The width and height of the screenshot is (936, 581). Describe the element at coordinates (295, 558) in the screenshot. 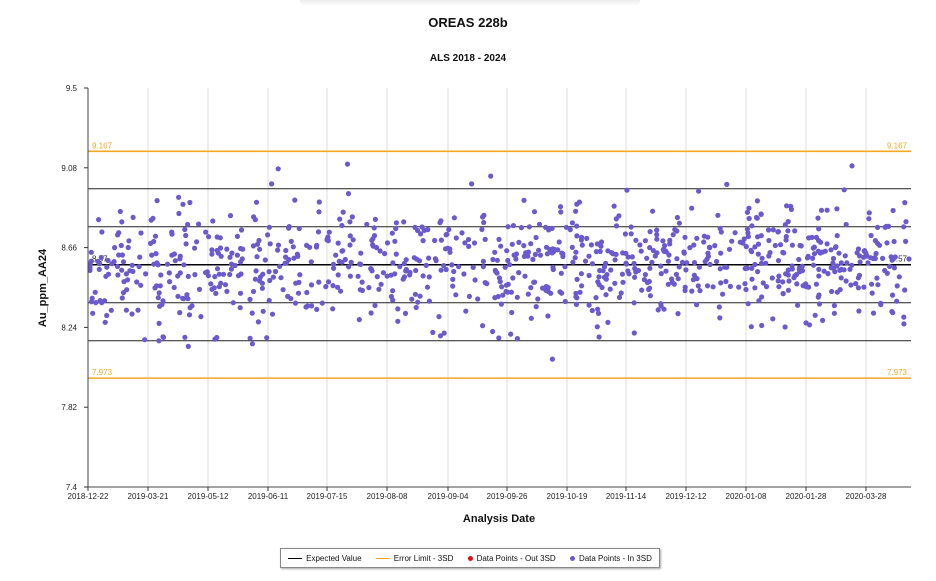

I see `legend-line-icon` at that location.